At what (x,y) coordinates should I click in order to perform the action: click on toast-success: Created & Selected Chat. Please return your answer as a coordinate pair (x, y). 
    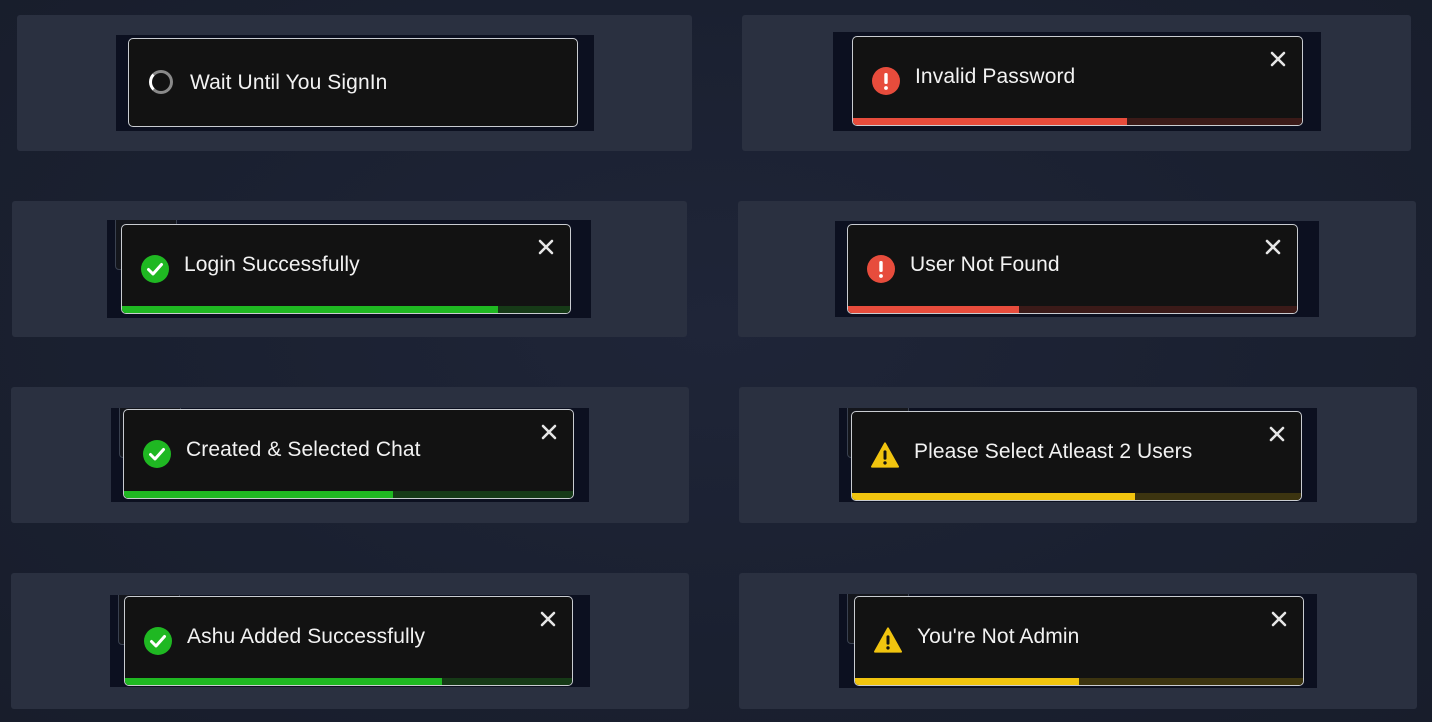
    Looking at the image, I should click on (348, 454).